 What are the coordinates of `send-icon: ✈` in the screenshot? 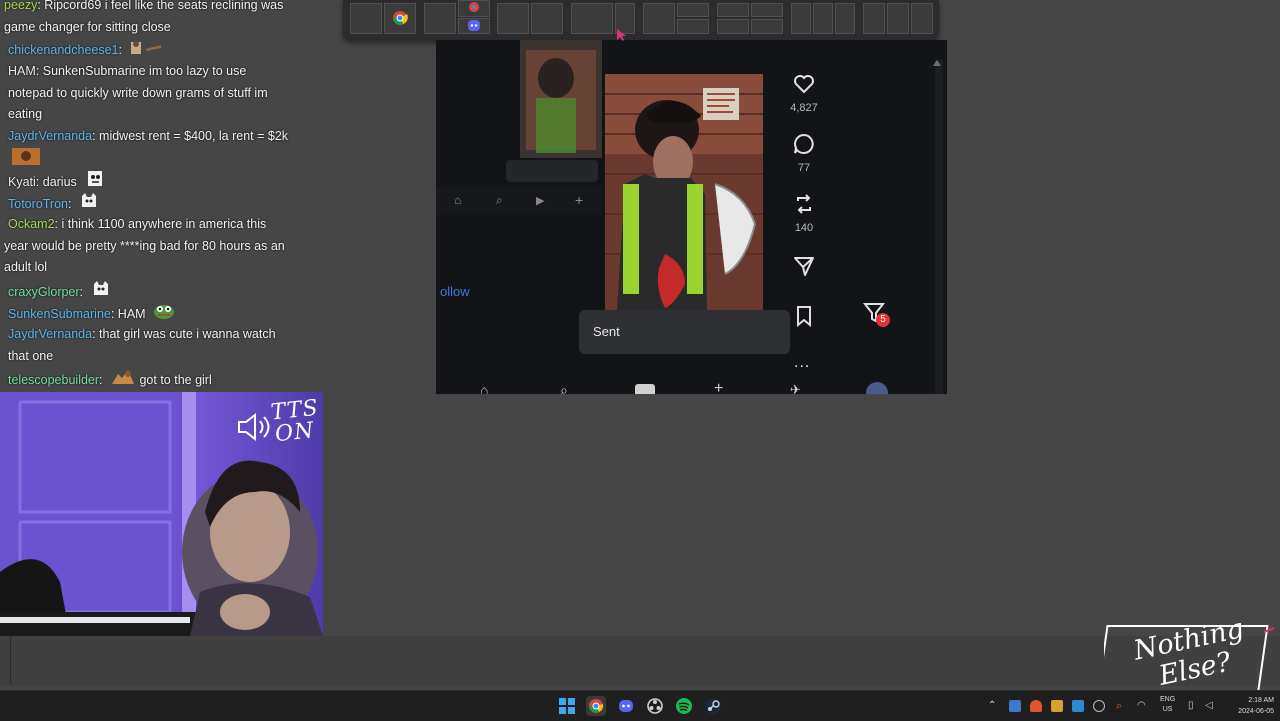 It's located at (795, 388).